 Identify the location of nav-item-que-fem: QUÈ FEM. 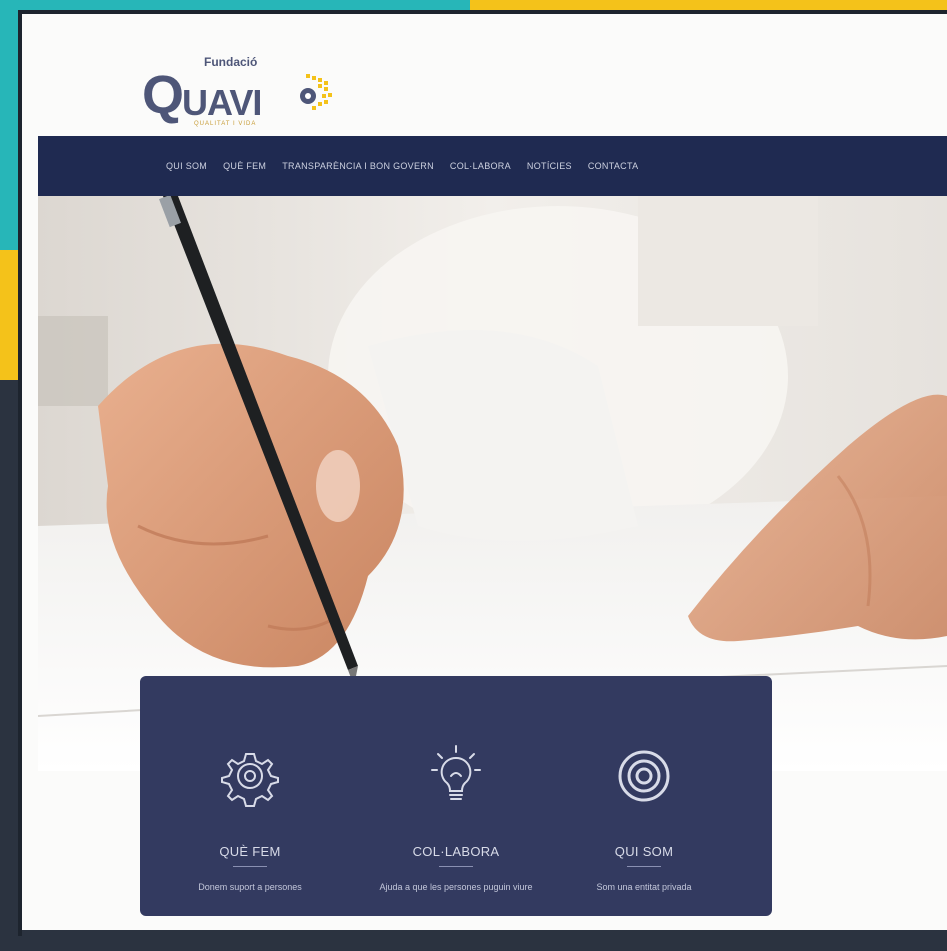
(244, 166).